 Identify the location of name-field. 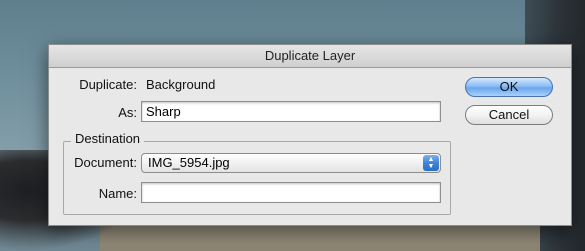
(291, 192).